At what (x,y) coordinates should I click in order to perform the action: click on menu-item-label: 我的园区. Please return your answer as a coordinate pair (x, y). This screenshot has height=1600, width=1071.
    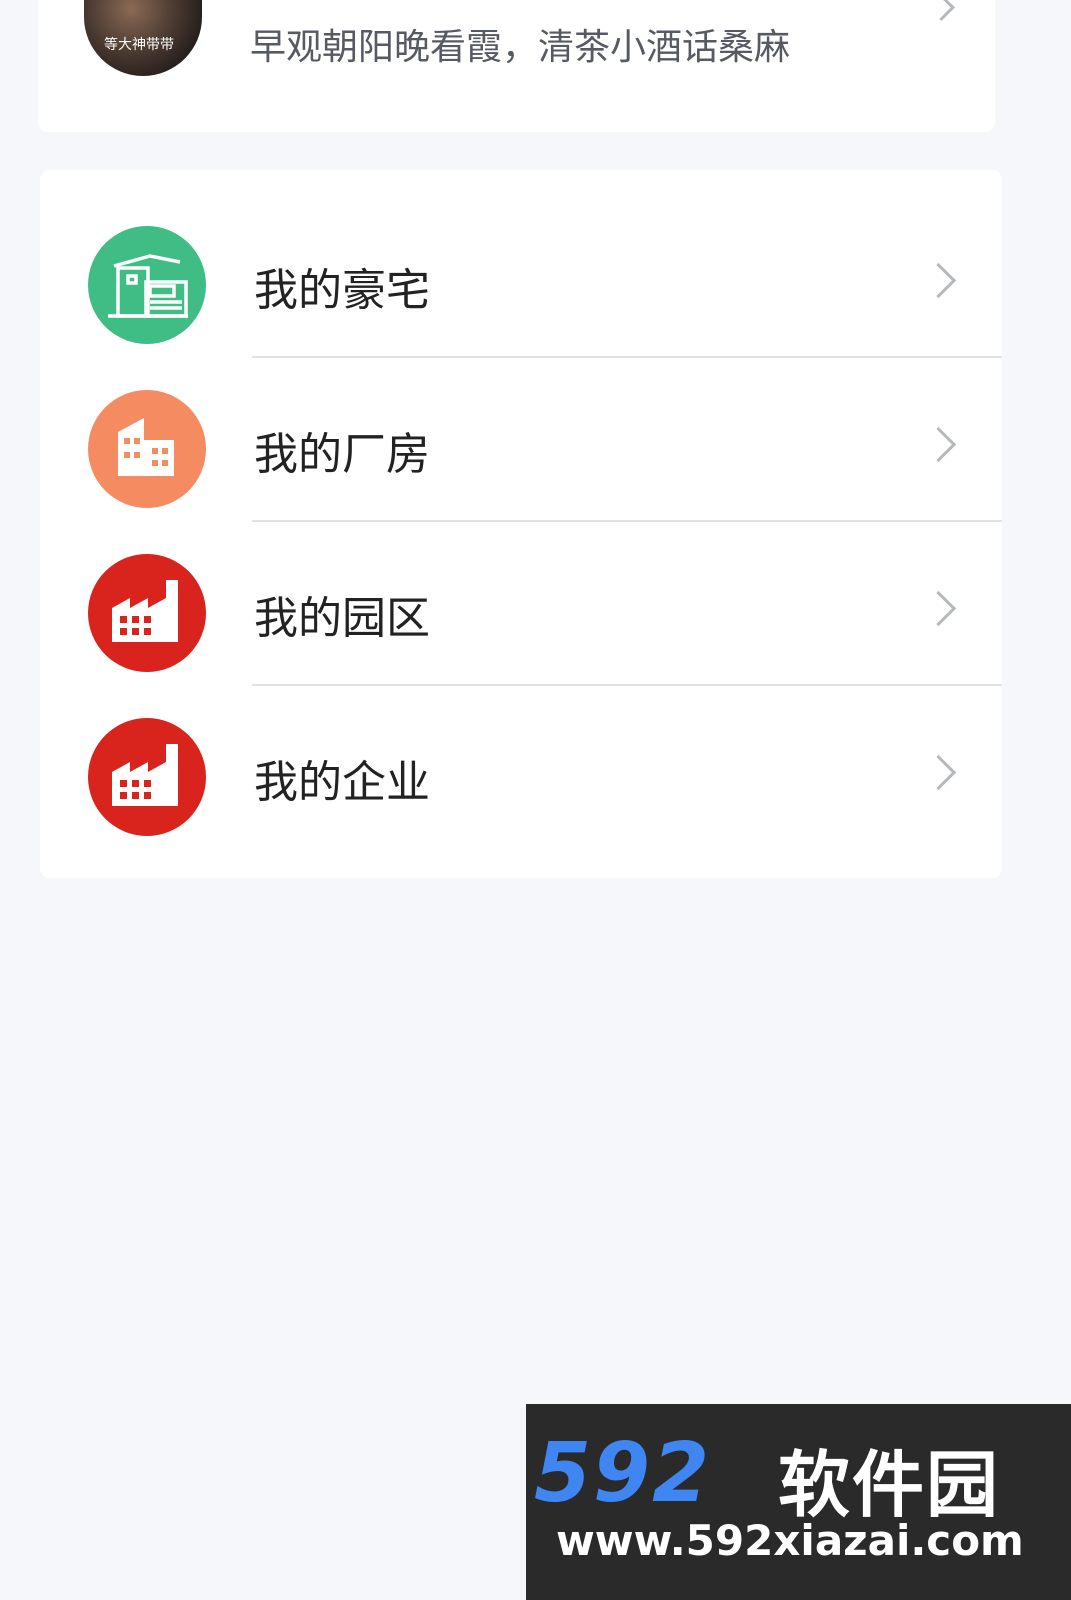
    Looking at the image, I should click on (342, 618).